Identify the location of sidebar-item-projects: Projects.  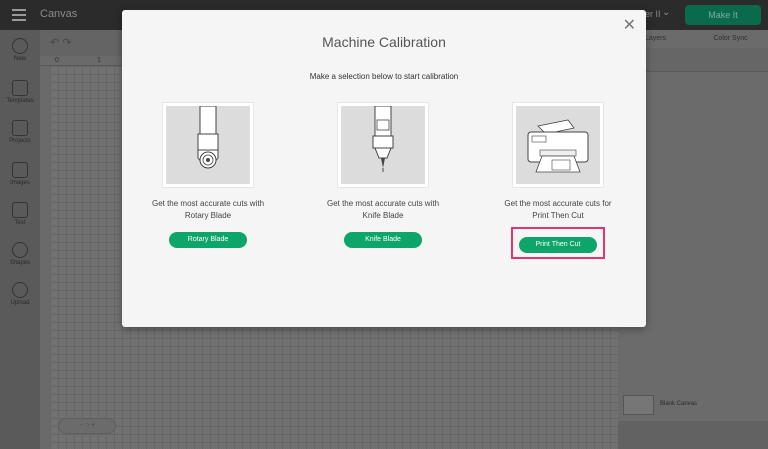
(20, 132).